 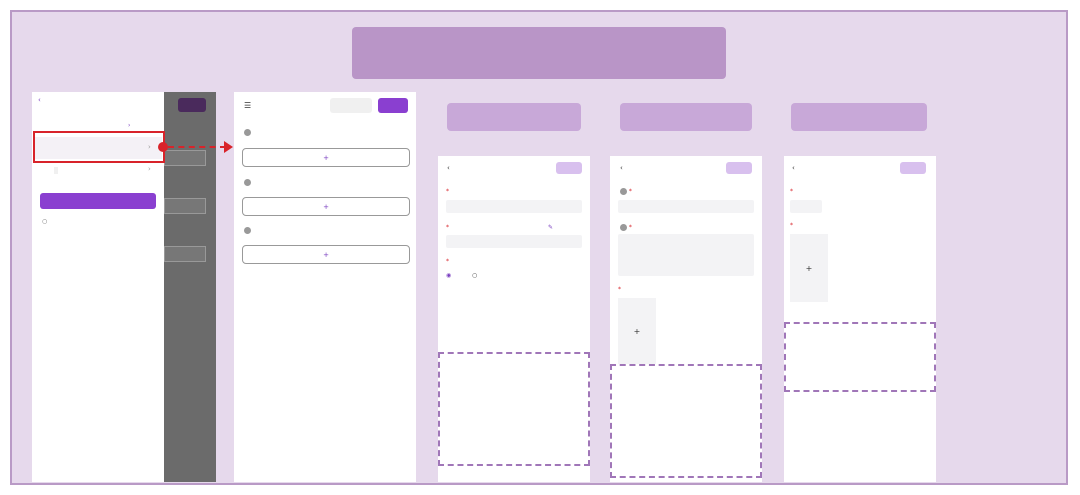 What do you see at coordinates (625, 191) in the screenshot?
I see `label-theme: *` at bounding box center [625, 191].